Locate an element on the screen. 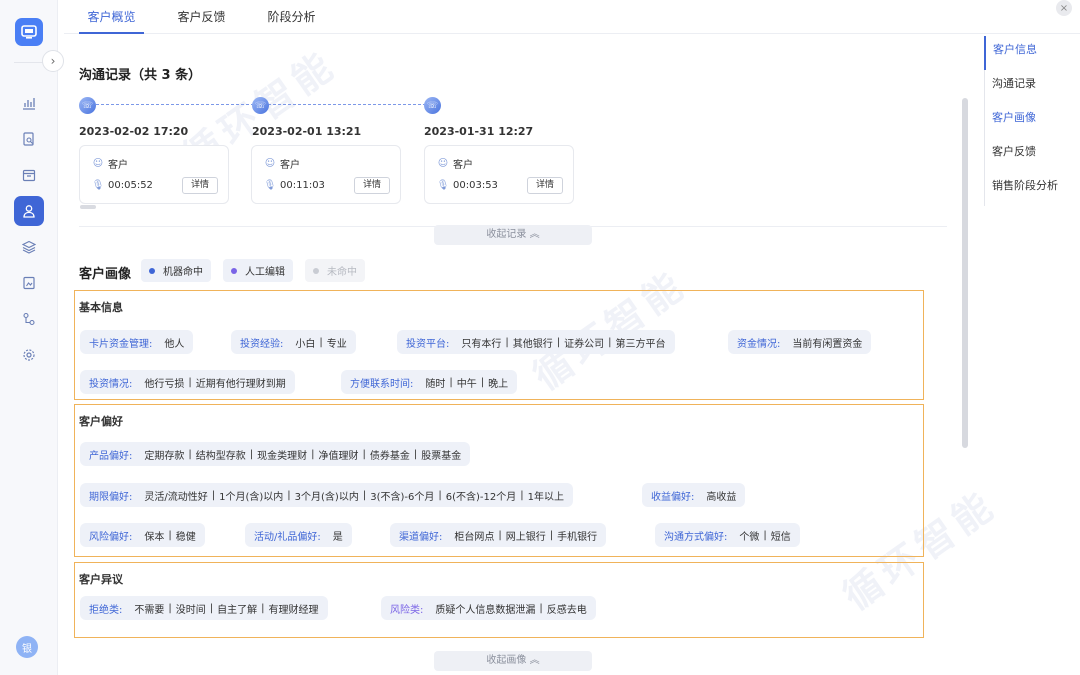 Image resolution: width=1080 pixels, height=675 pixels. layers-icon is located at coordinates (29, 247).